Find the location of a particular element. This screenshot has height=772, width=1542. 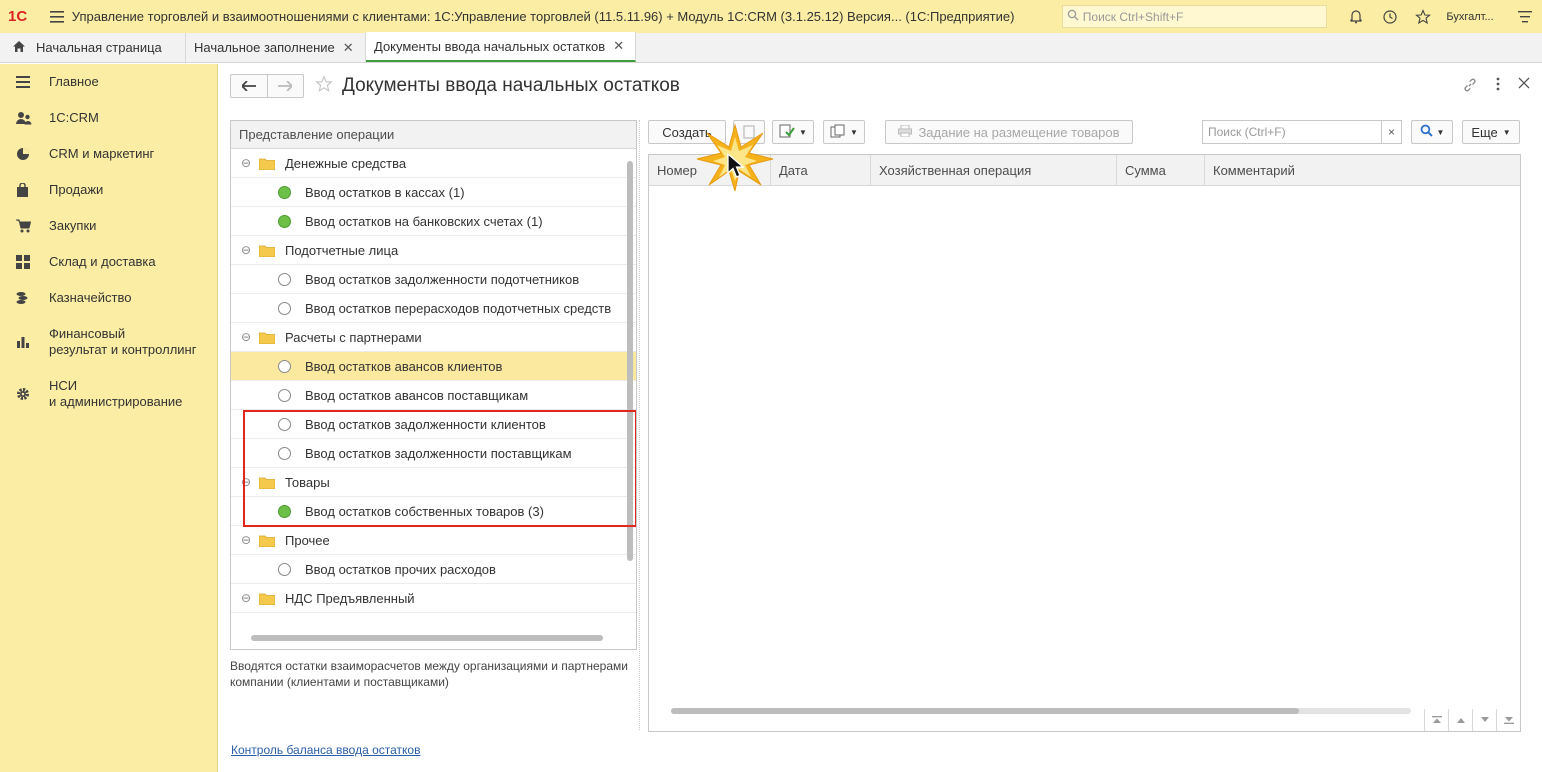

bag-icon is located at coordinates (32, 190).